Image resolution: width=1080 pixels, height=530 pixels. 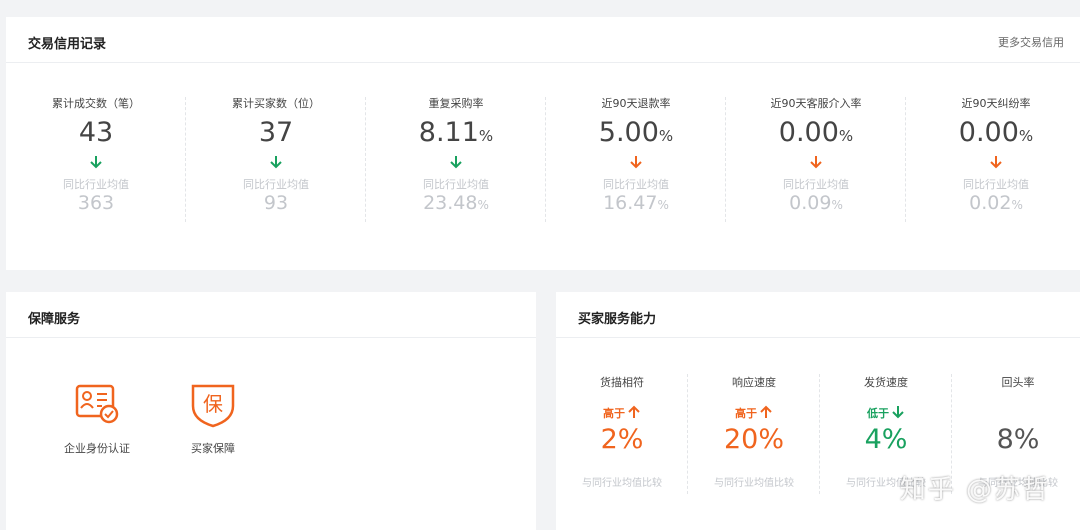 I want to click on industry-value: 93, so click(x=276, y=203).